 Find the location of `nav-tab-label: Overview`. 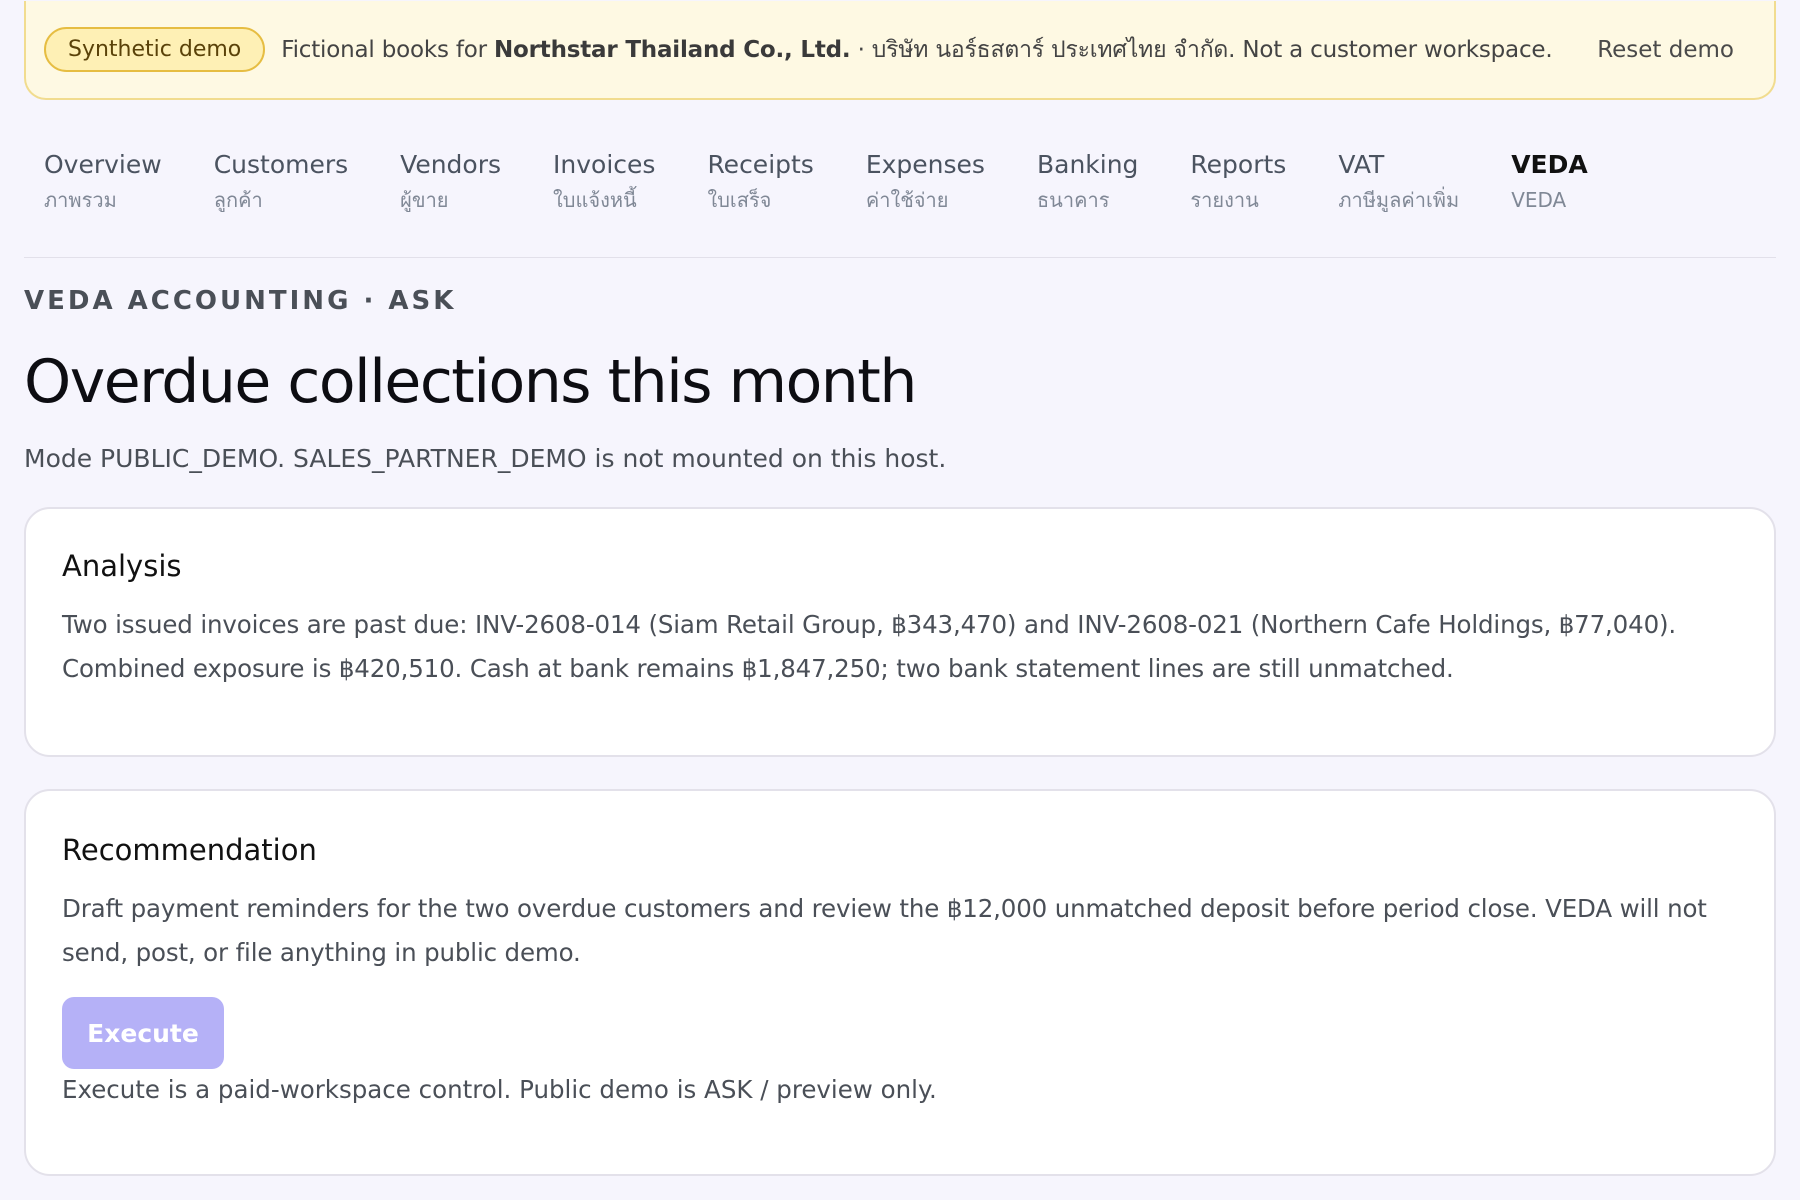

nav-tab-label: Overview is located at coordinates (103, 164).